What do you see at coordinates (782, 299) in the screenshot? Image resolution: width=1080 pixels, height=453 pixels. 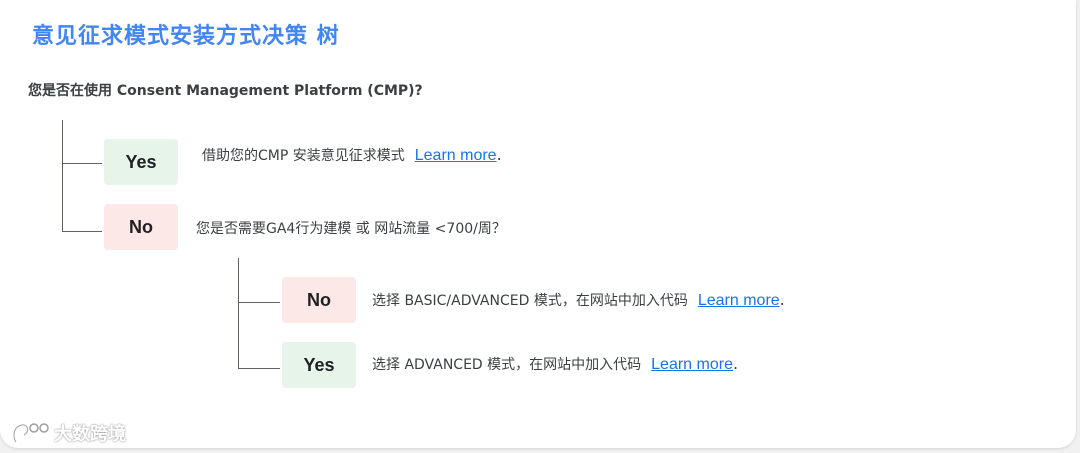 I see `sub-no-period: .` at bounding box center [782, 299].